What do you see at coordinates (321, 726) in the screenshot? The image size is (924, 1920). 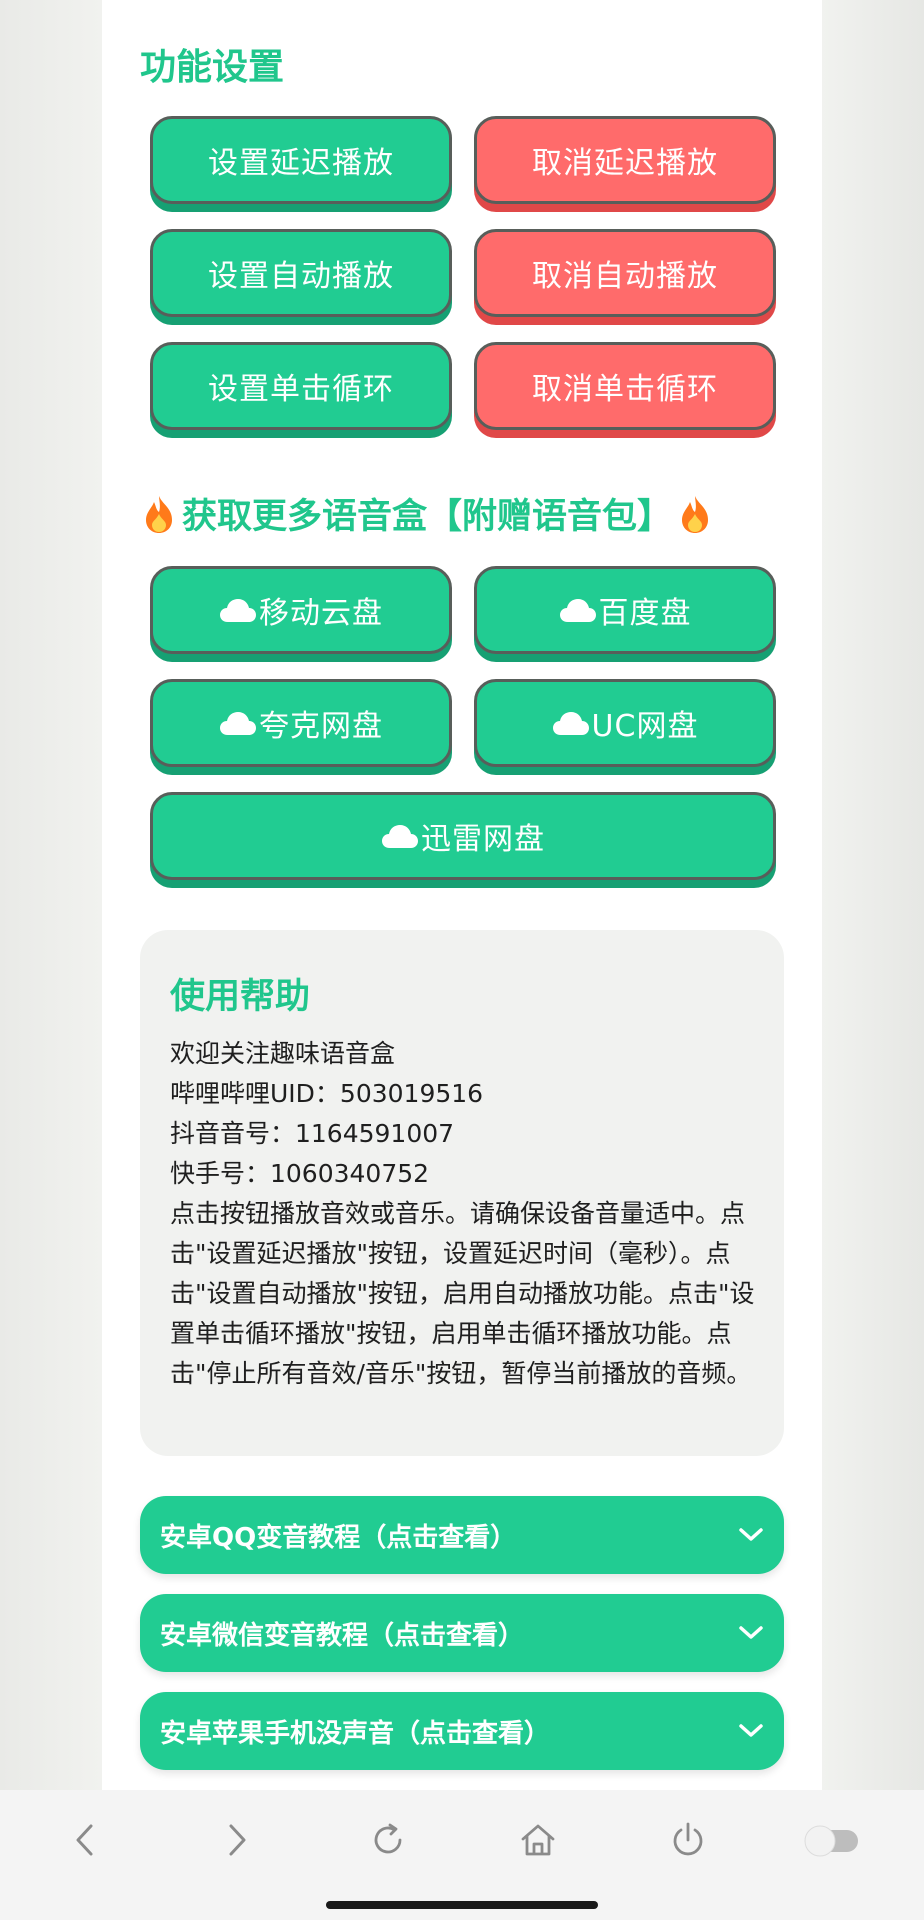 I see `quark-label: 夸克网盘` at bounding box center [321, 726].